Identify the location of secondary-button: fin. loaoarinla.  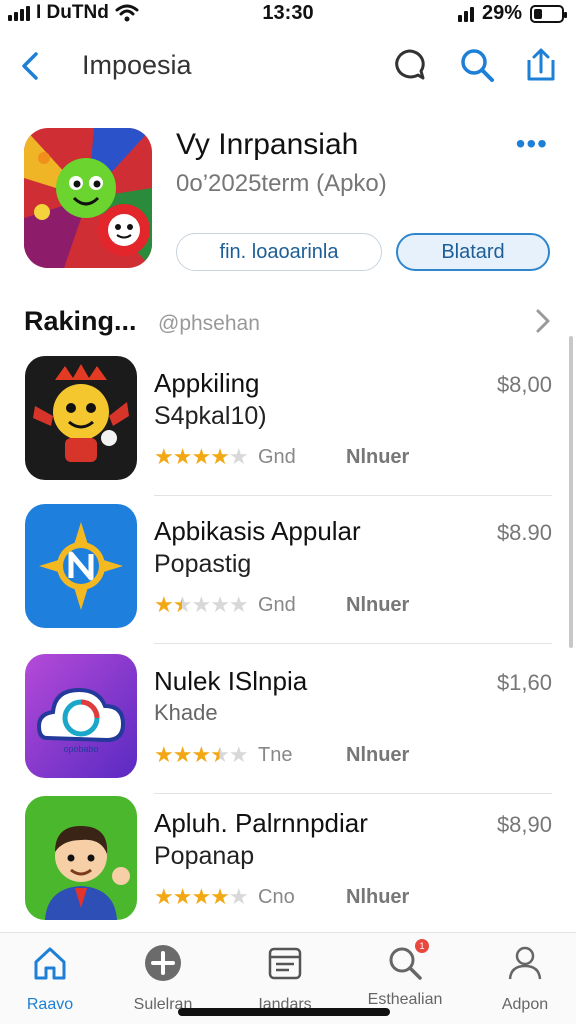
(279, 252).